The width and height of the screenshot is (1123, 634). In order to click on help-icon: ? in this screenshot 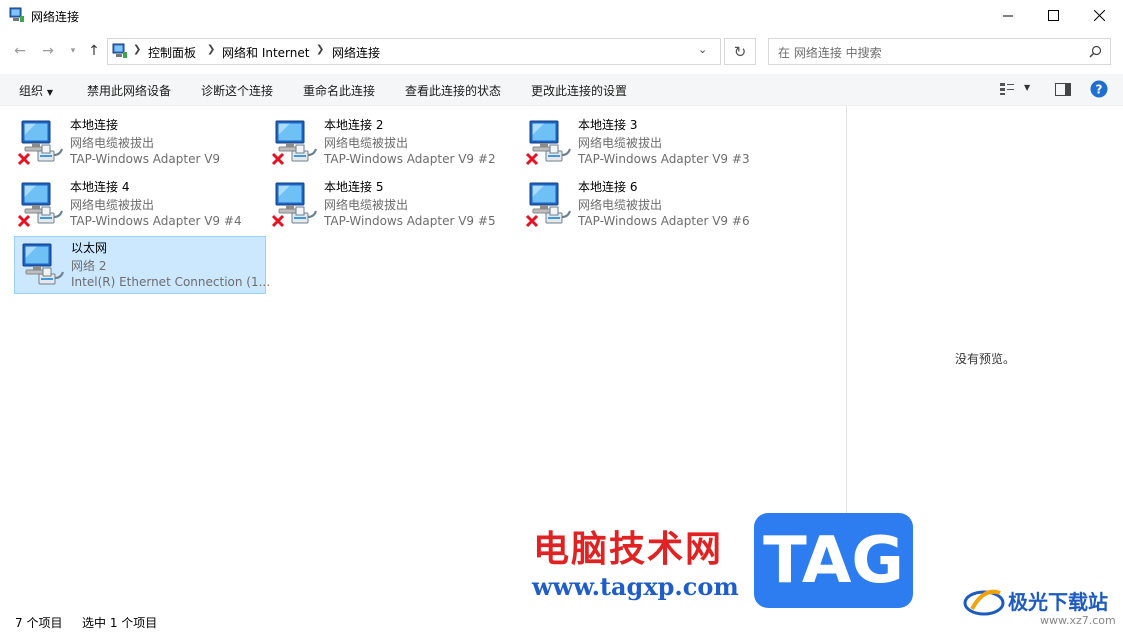, I will do `click(1099, 89)`.